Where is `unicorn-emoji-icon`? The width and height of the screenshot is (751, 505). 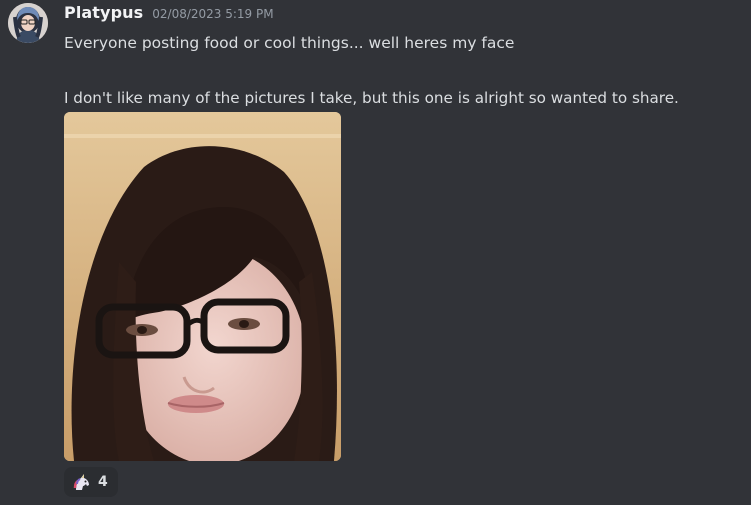
unicorn-emoji-icon is located at coordinates (82, 482).